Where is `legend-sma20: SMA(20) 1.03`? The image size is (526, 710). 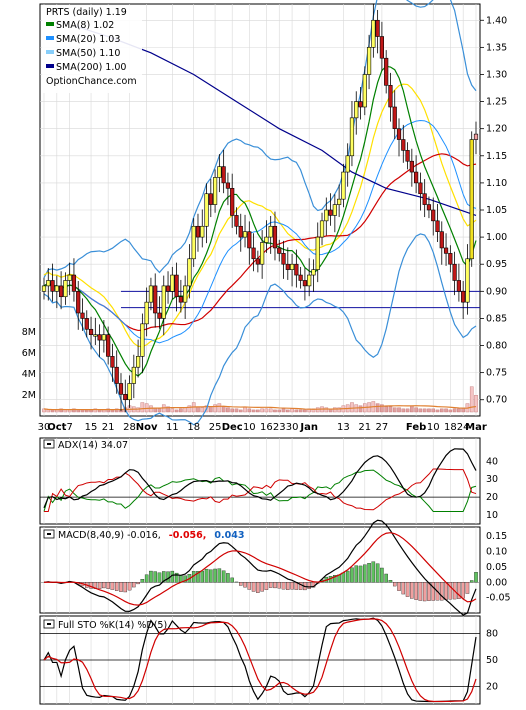 legend-sma20: SMA(20) 1.03 is located at coordinates (88, 39).